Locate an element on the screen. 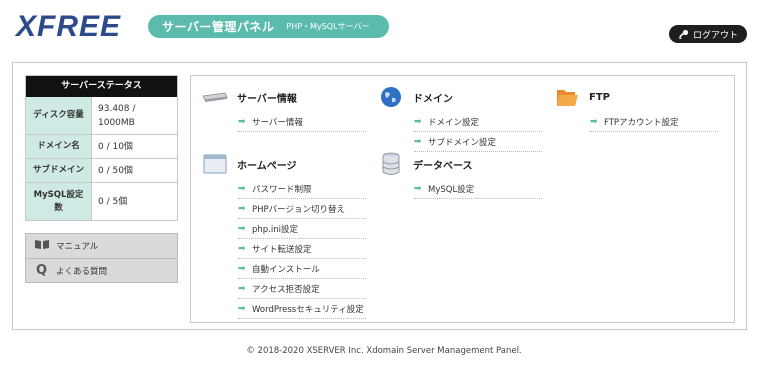 The height and width of the screenshot is (371, 768). link-list: ➡ サーバー情報 is located at coordinates (304, 122).